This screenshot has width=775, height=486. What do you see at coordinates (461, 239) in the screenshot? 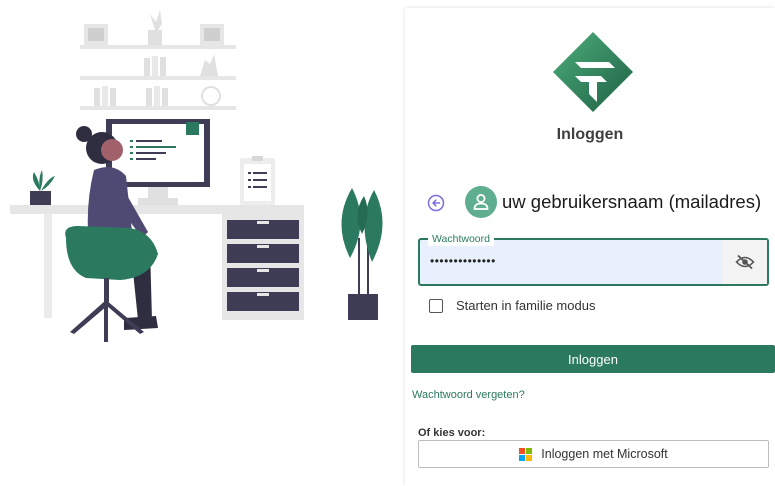
I see `password-label: Wachtwoord` at bounding box center [461, 239].